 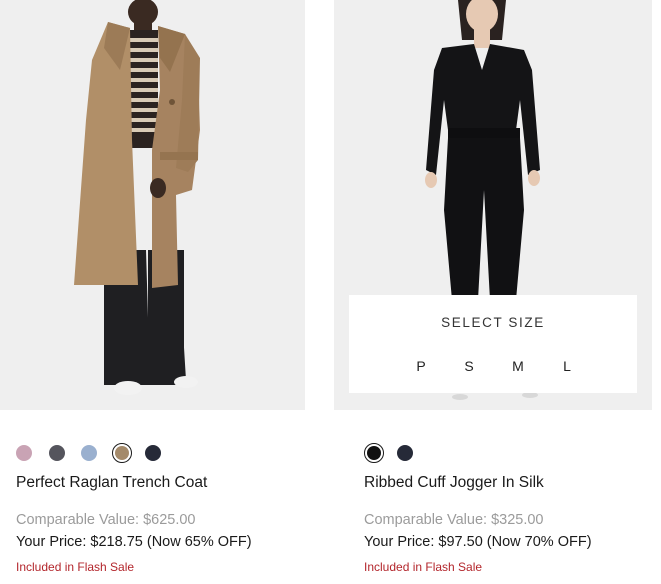 I want to click on size-option-p: P, so click(x=421, y=366).